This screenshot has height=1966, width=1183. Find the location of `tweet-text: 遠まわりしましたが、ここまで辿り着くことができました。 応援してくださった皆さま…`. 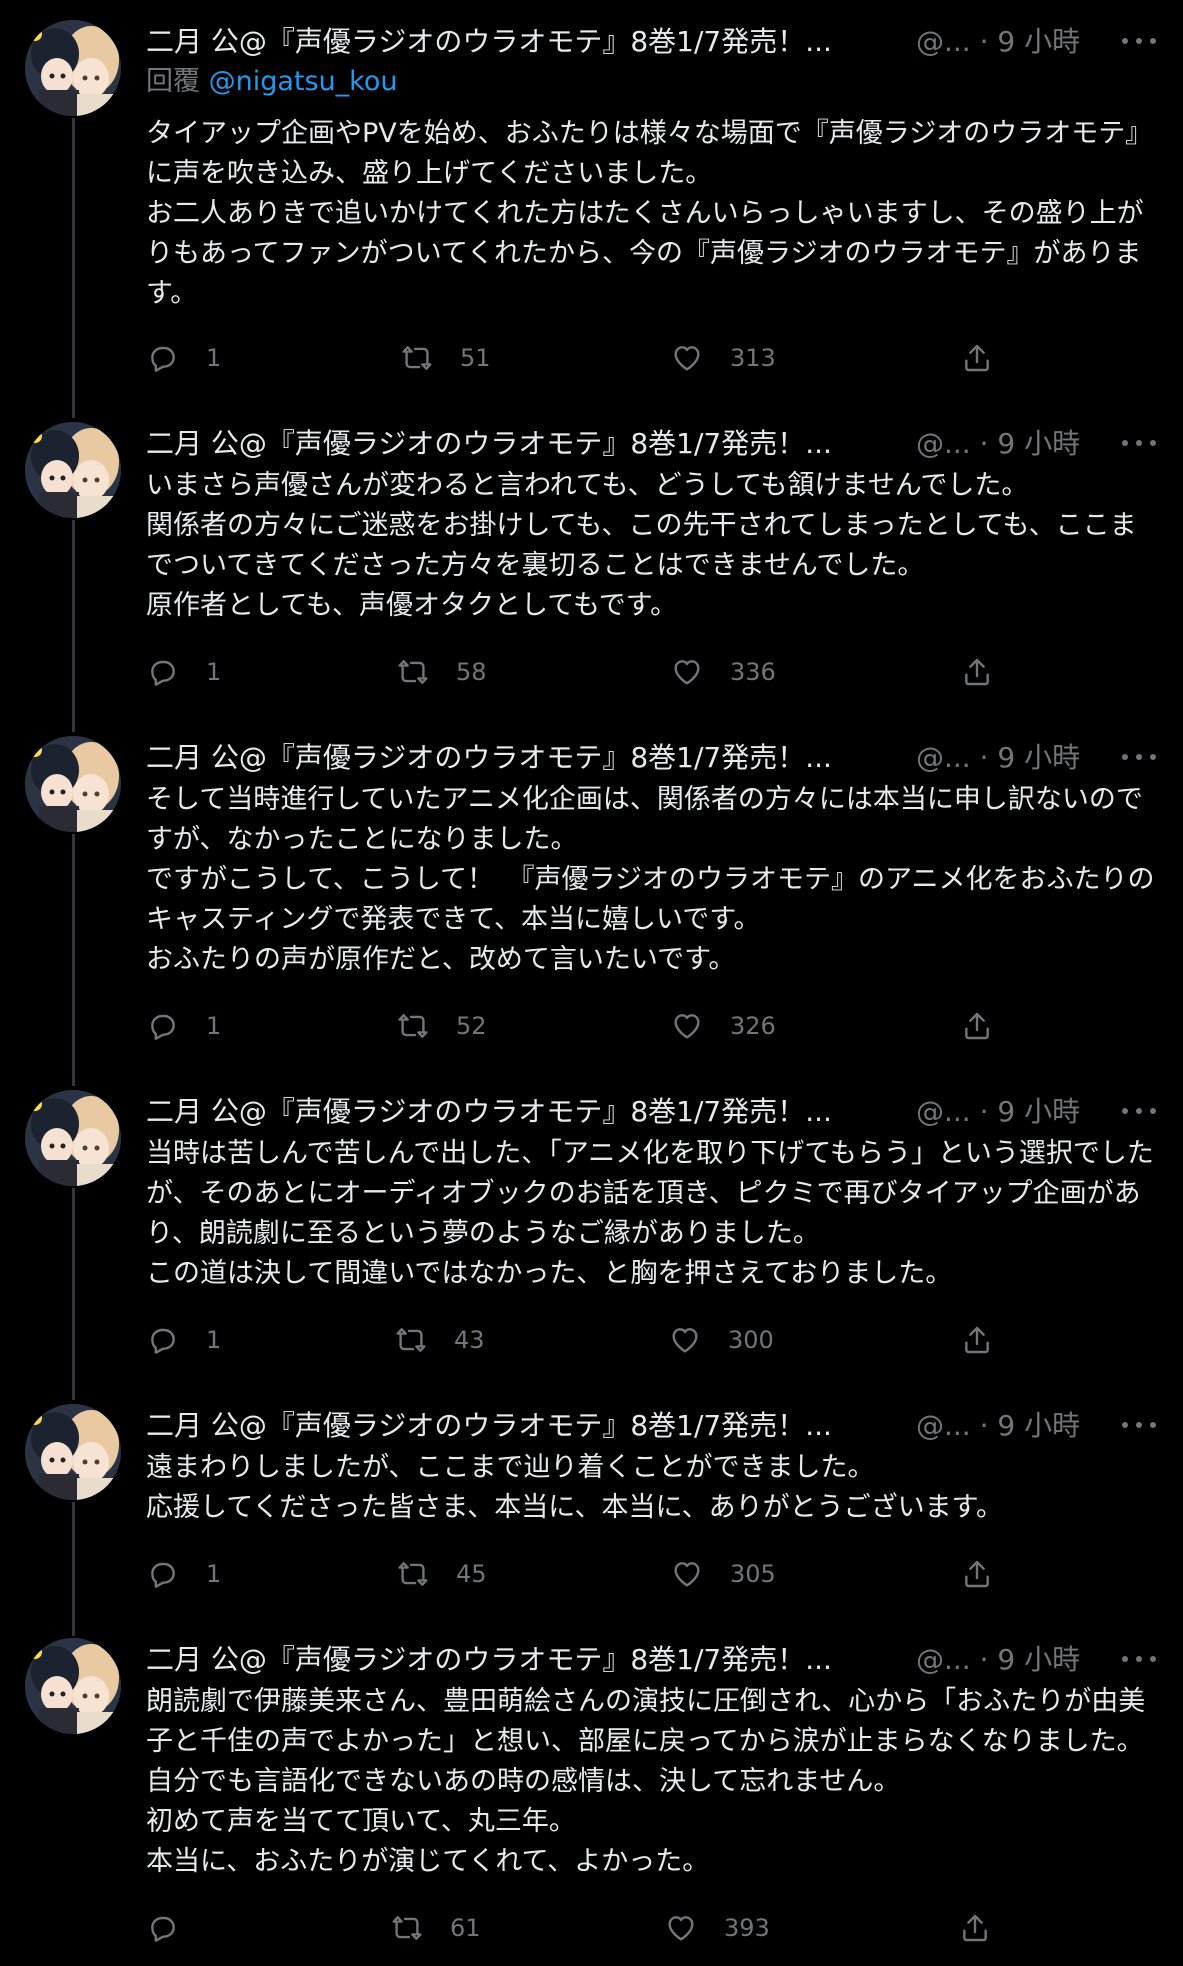

tweet-text: 遠まわりしましたが、ここまで辿り着くことができました。 応援してくださった皆さま… is located at coordinates (574, 1487).